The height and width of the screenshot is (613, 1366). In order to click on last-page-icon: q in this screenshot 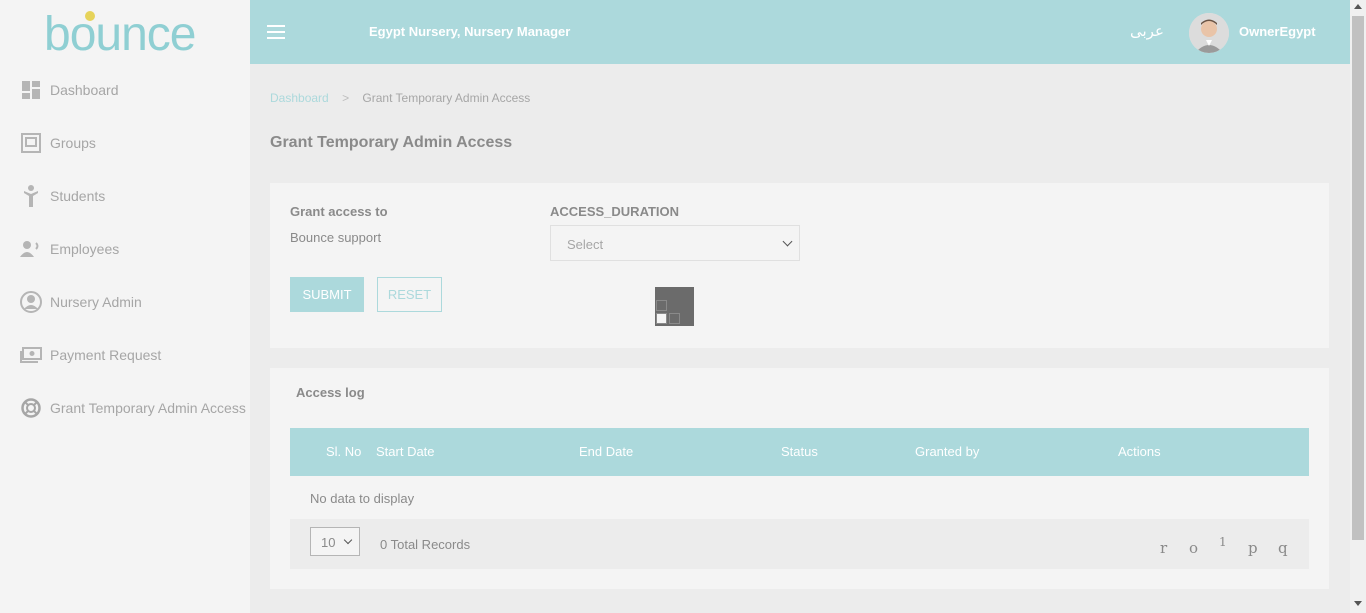, I will do `click(1283, 548)`.